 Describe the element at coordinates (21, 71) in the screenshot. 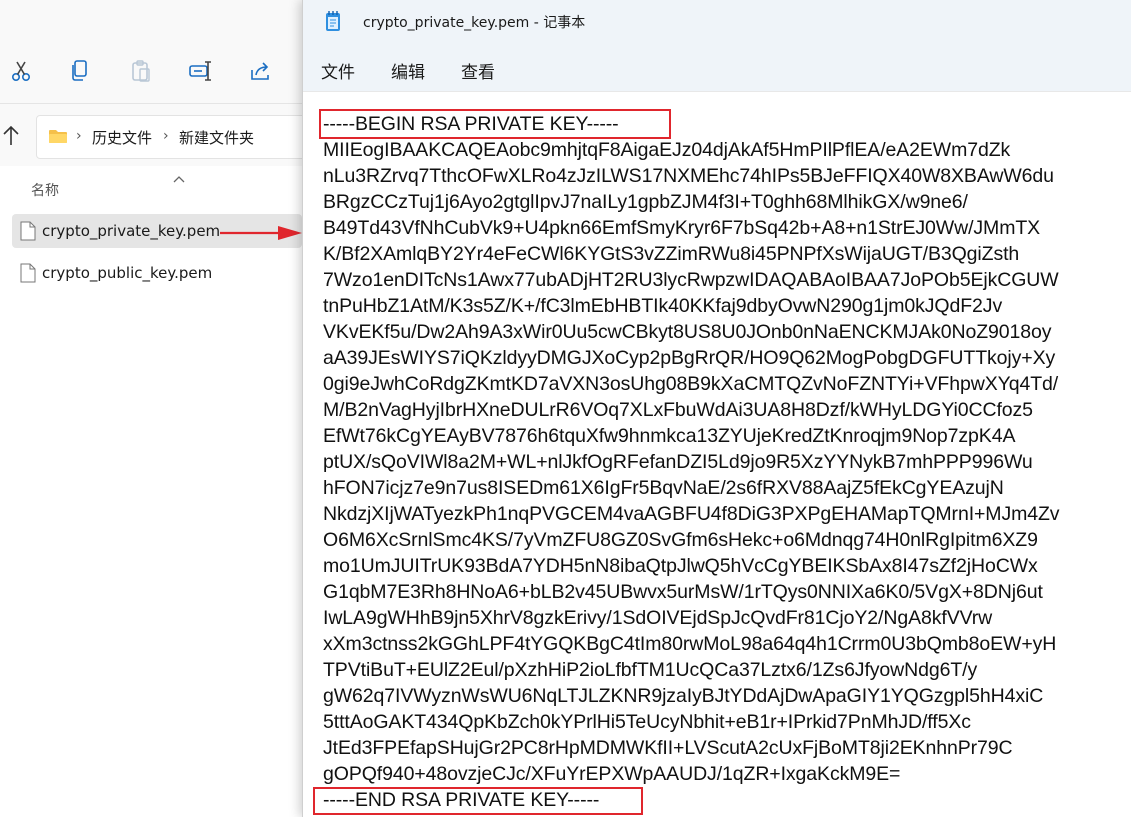

I see `scissors-icon` at that location.